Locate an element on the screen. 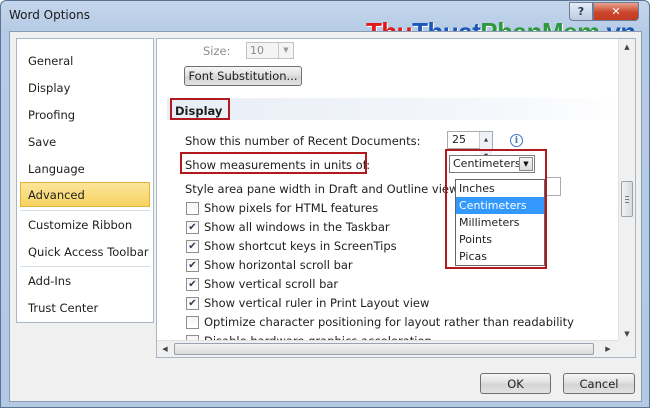 The width and height of the screenshot is (650, 408). scroll-right-icon: ▶ is located at coordinates (608, 349).